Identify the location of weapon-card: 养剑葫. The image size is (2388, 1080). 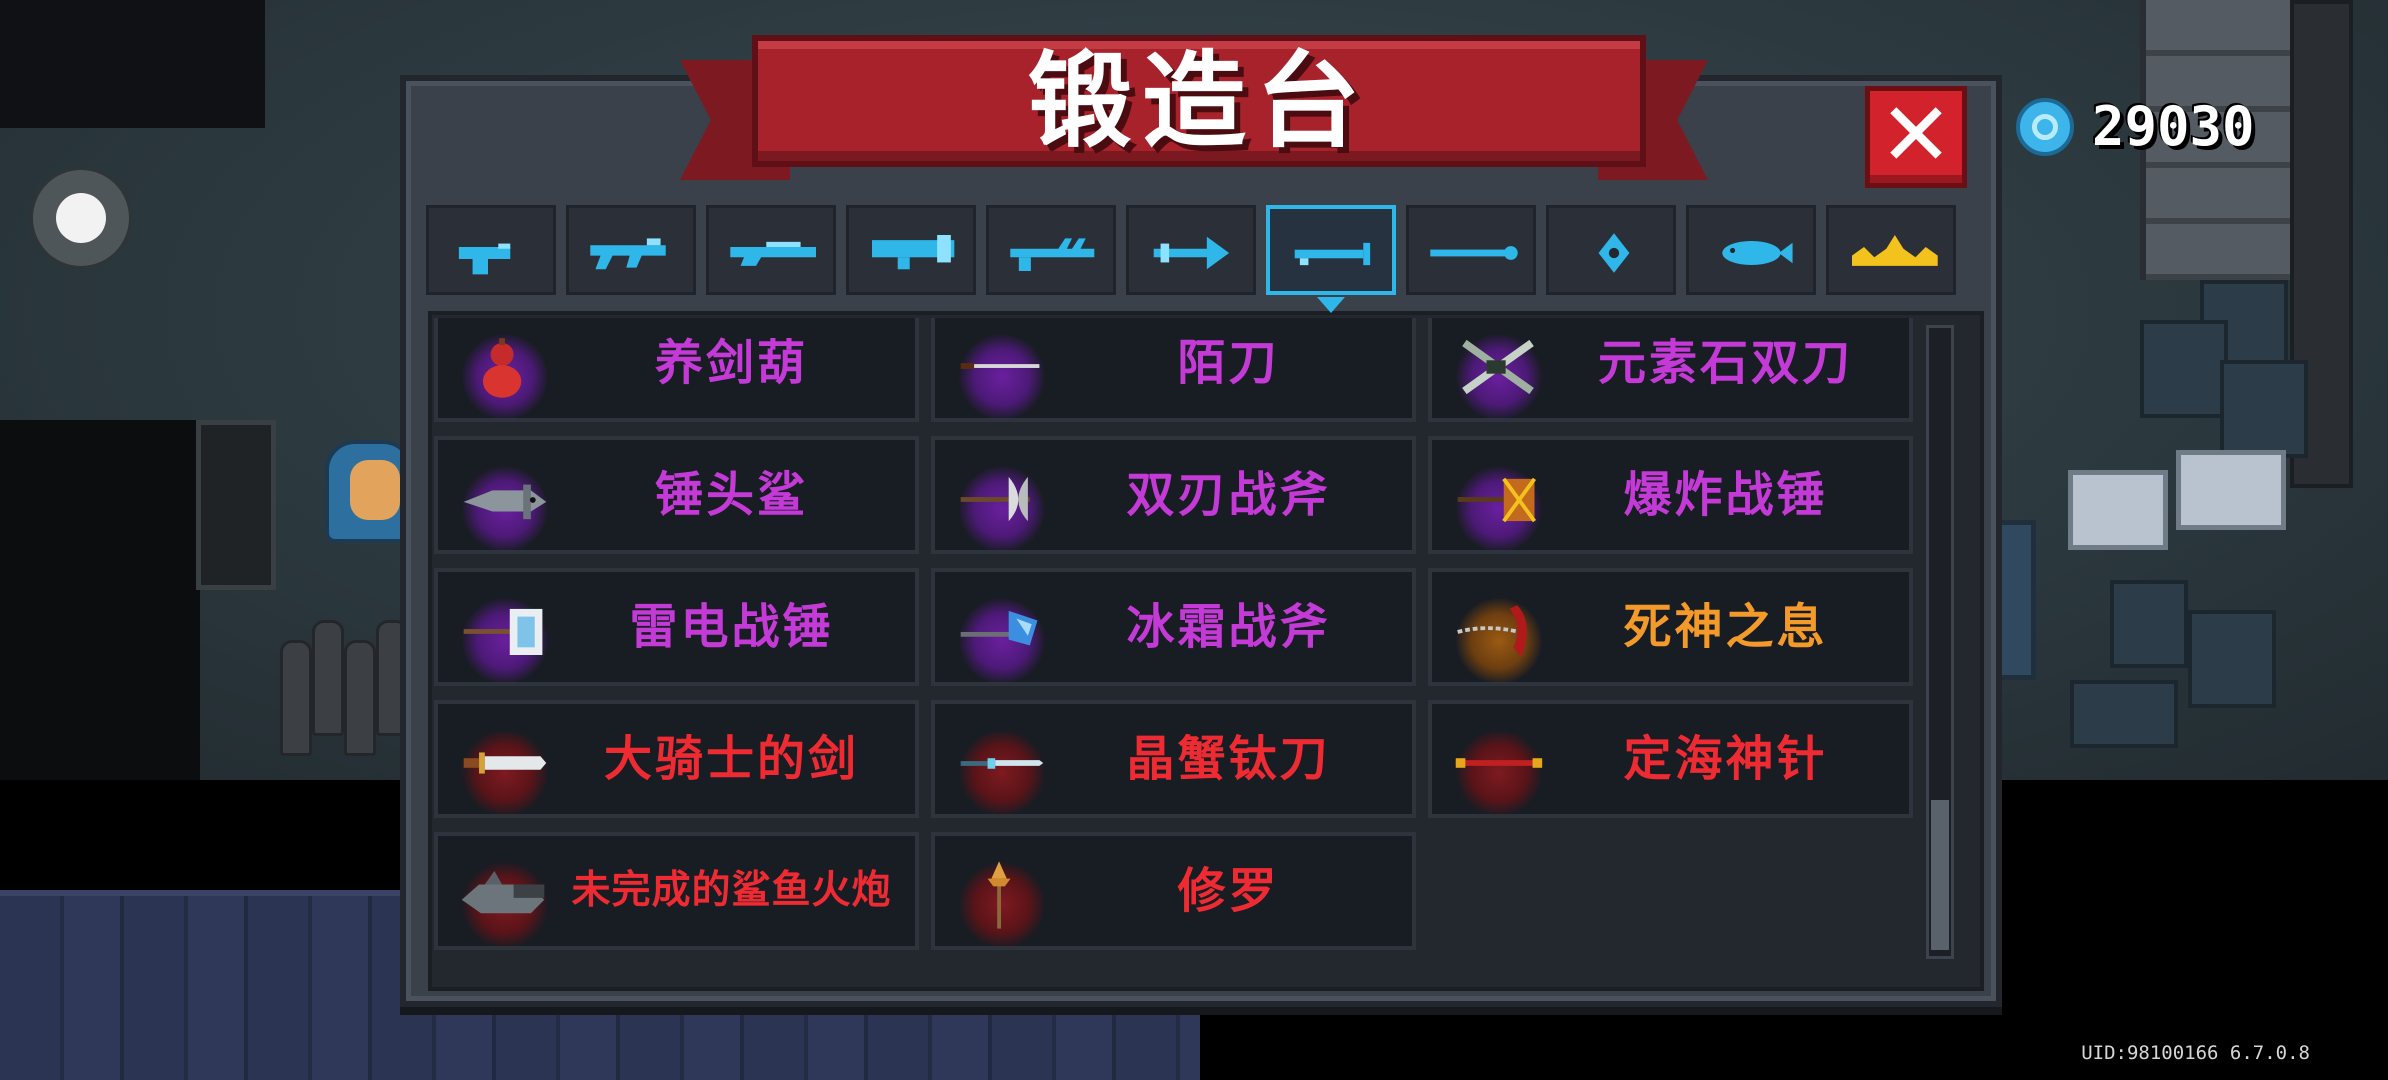
(676, 370).